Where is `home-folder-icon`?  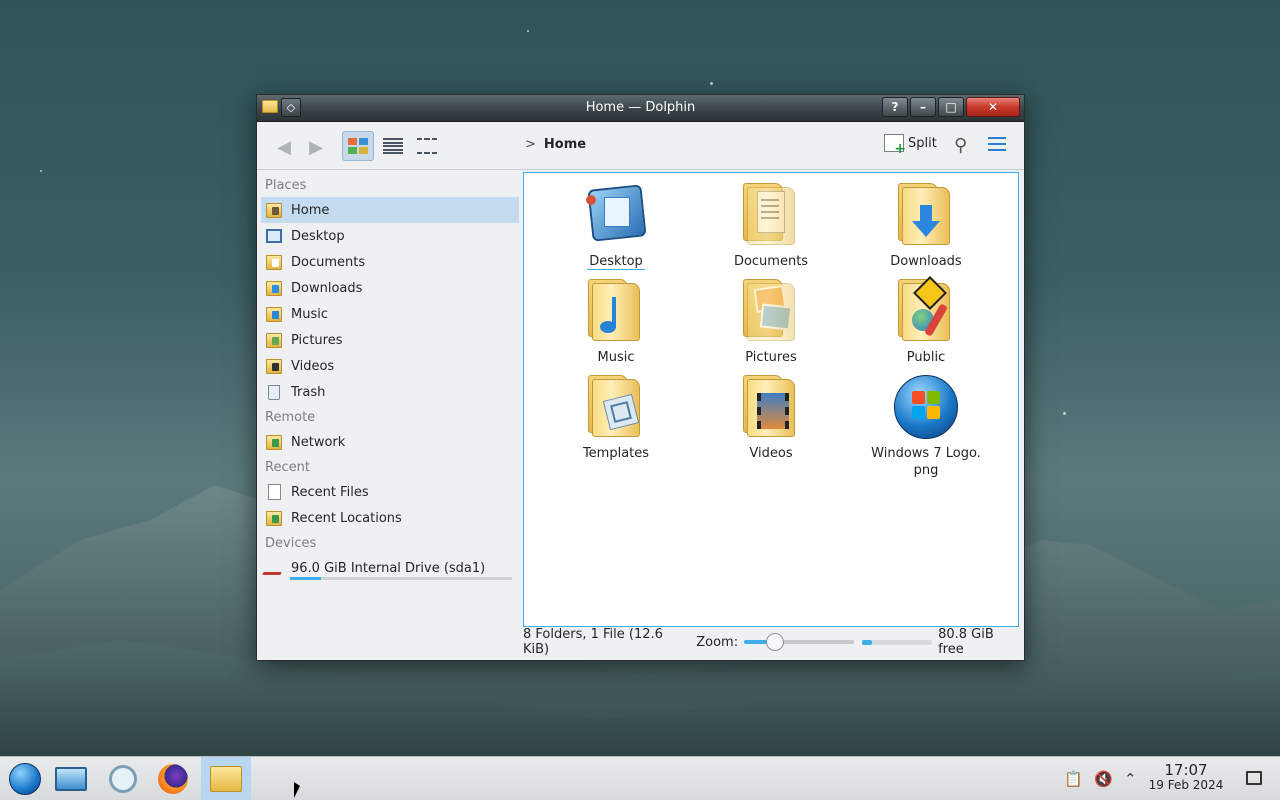 home-folder-icon is located at coordinates (274, 210).